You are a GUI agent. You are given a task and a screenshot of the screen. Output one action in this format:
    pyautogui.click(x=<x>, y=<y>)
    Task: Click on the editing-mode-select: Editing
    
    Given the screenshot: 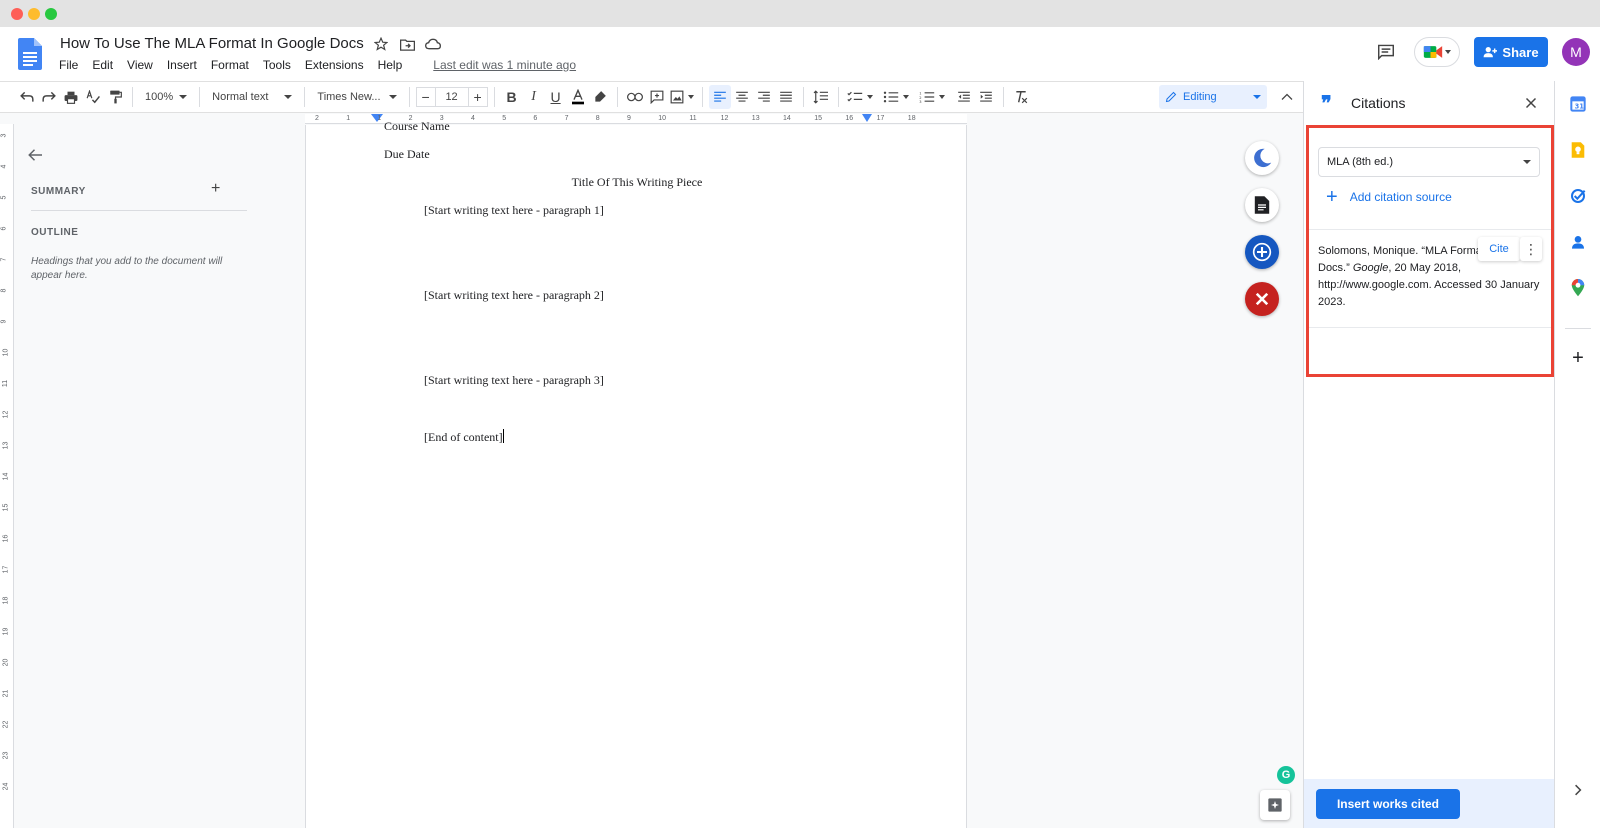 What is the action you would take?
    pyautogui.click(x=1213, y=97)
    